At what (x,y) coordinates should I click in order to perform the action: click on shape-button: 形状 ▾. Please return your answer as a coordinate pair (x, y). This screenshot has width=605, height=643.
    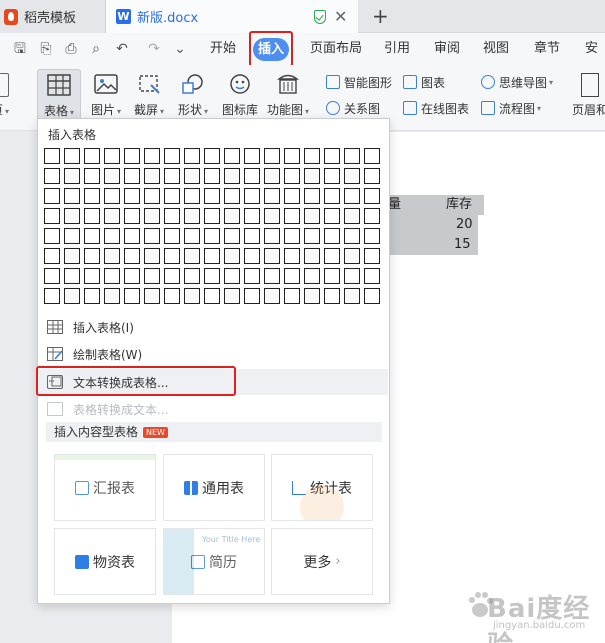
    Looking at the image, I should click on (193, 97).